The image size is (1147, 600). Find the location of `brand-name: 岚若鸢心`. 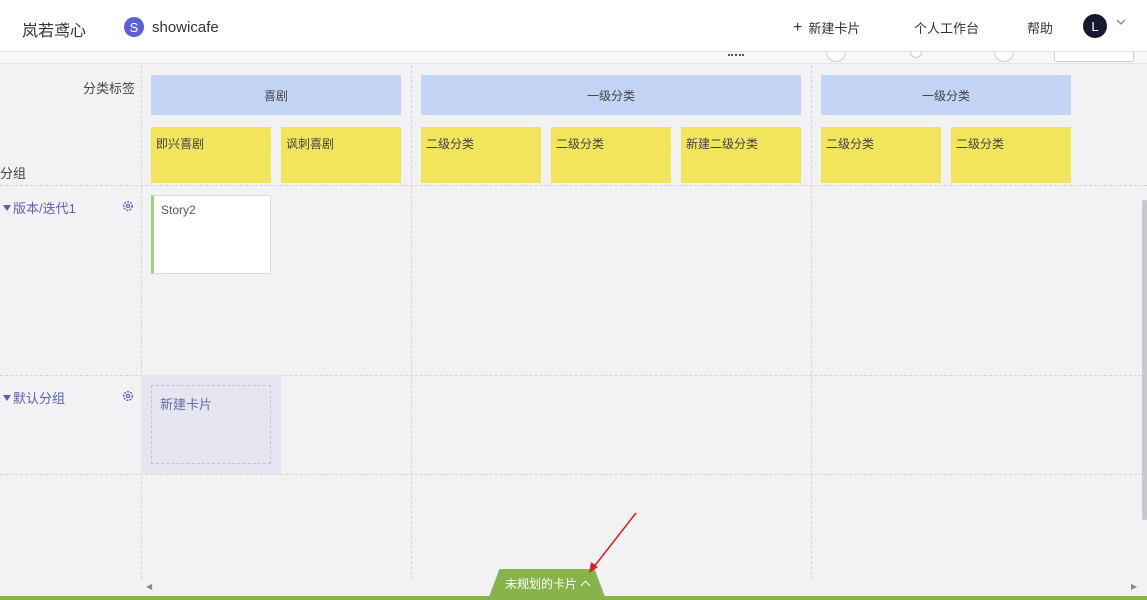

brand-name: 岚若鸢心 is located at coordinates (54, 29).